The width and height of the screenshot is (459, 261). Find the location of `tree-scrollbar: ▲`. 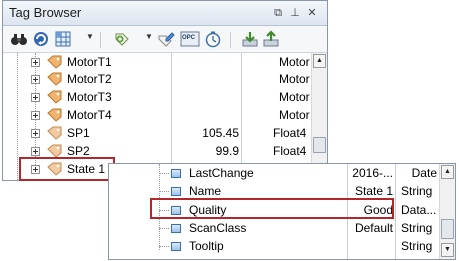

tree-scrollbar: ▲ is located at coordinates (319, 116).